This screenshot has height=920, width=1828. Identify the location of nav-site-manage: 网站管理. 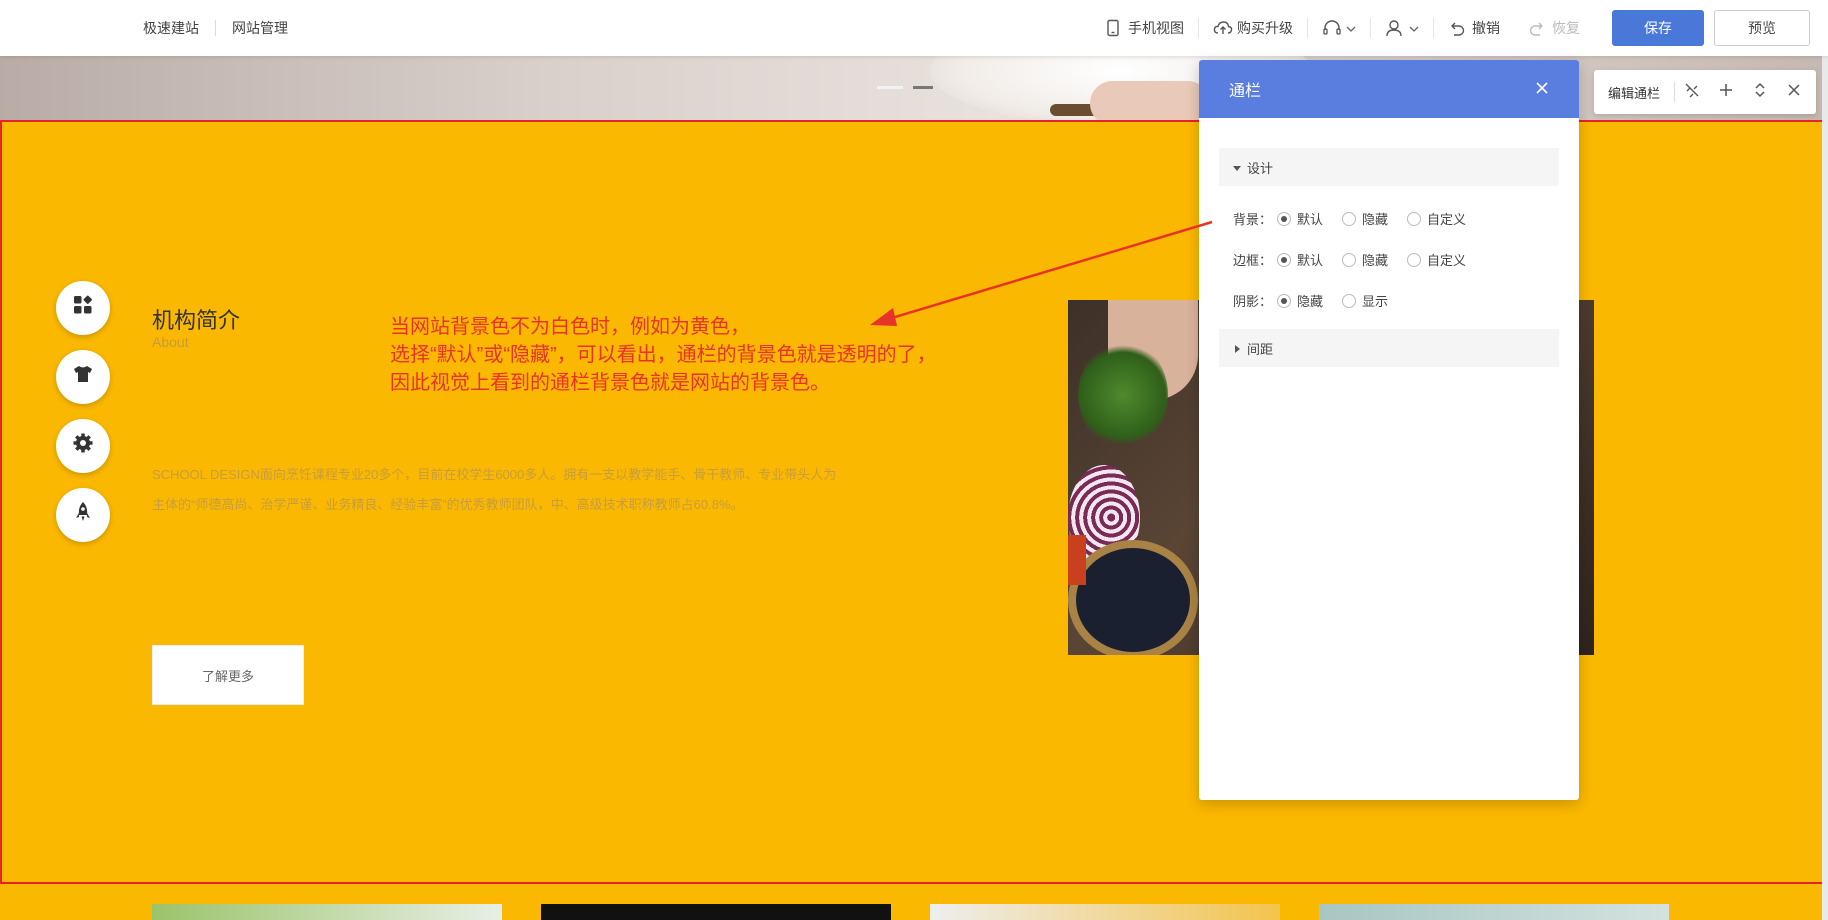
(268, 28).